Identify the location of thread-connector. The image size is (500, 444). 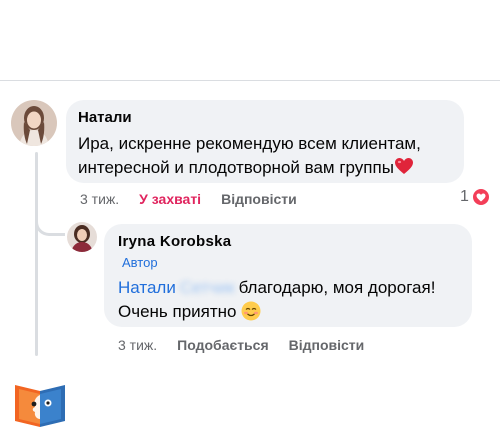
(50, 218).